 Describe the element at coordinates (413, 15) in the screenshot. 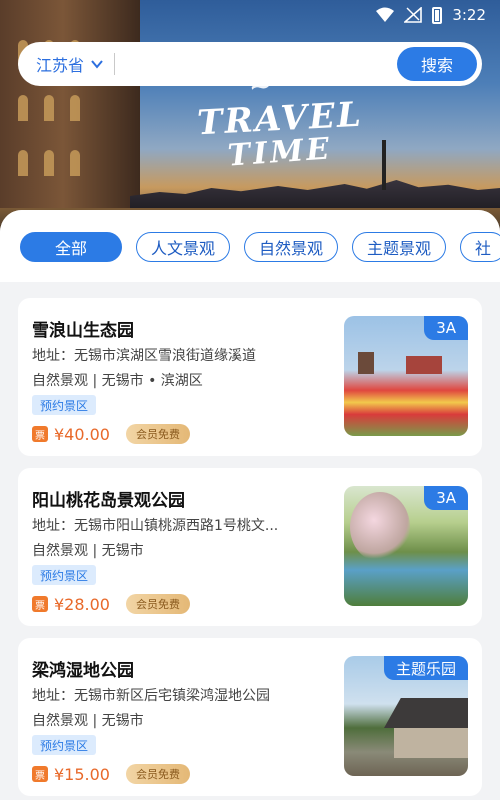

I see `signal-icon` at that location.